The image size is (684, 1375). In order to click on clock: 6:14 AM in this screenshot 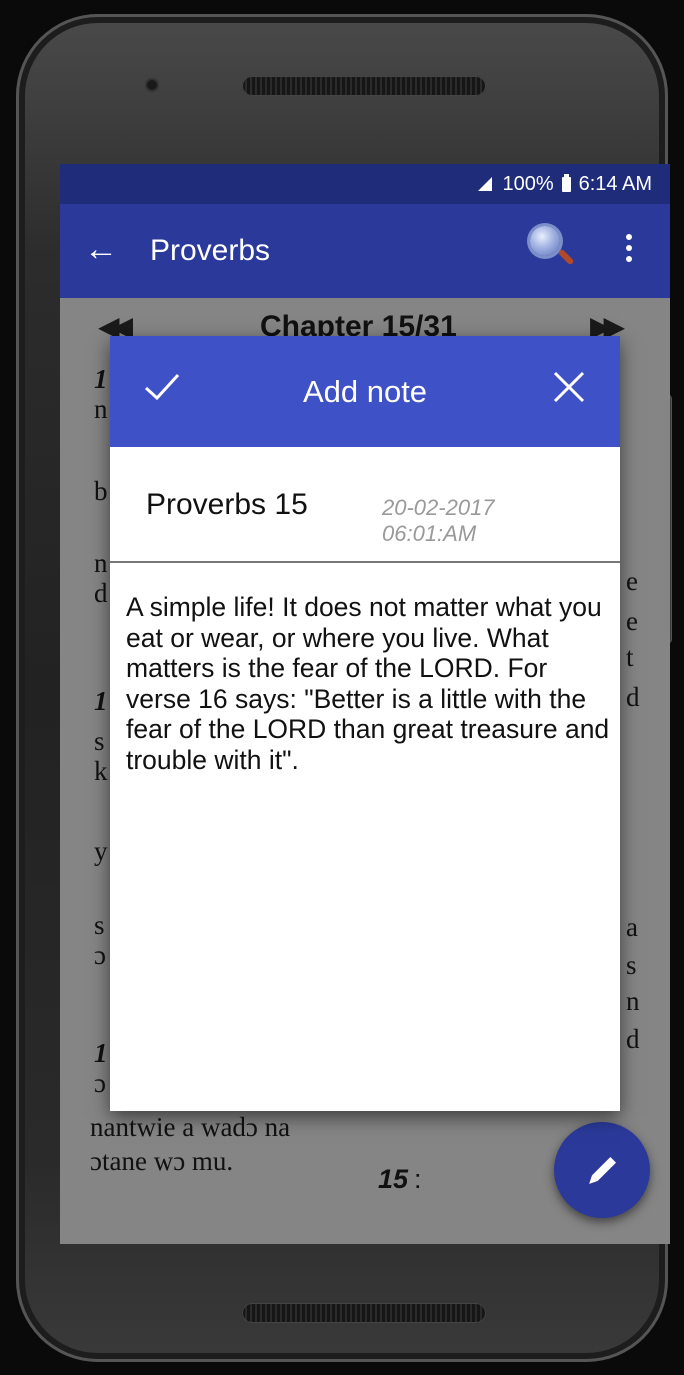, I will do `click(615, 183)`.